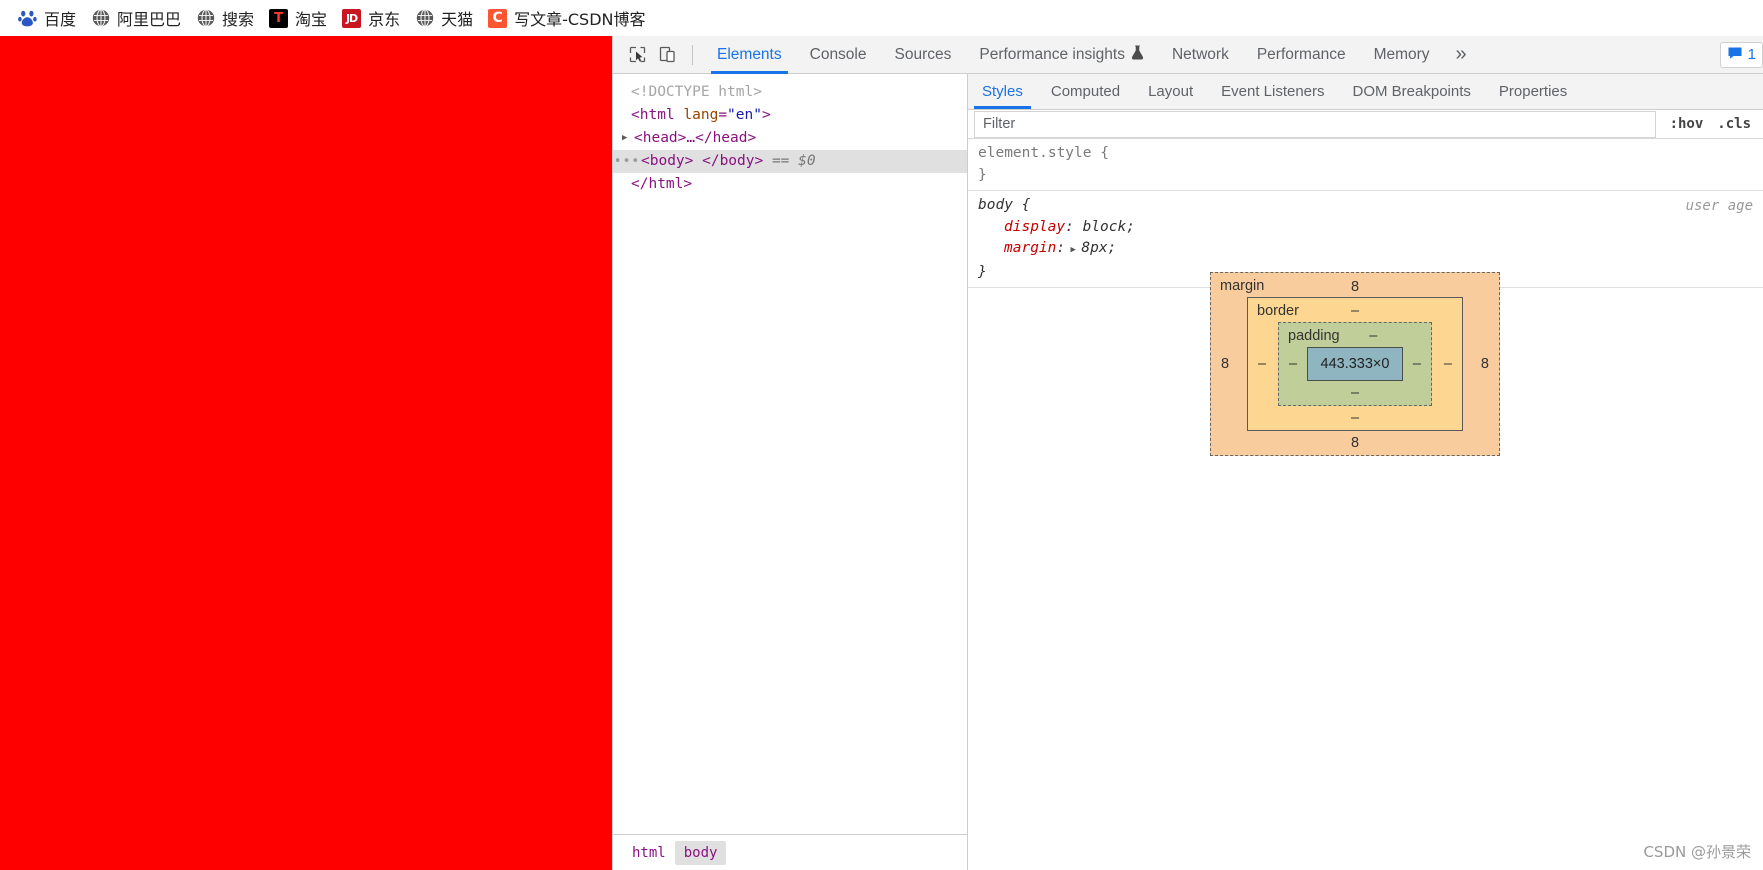  I want to click on rule-element-style: element.style { }, so click(1365, 165).